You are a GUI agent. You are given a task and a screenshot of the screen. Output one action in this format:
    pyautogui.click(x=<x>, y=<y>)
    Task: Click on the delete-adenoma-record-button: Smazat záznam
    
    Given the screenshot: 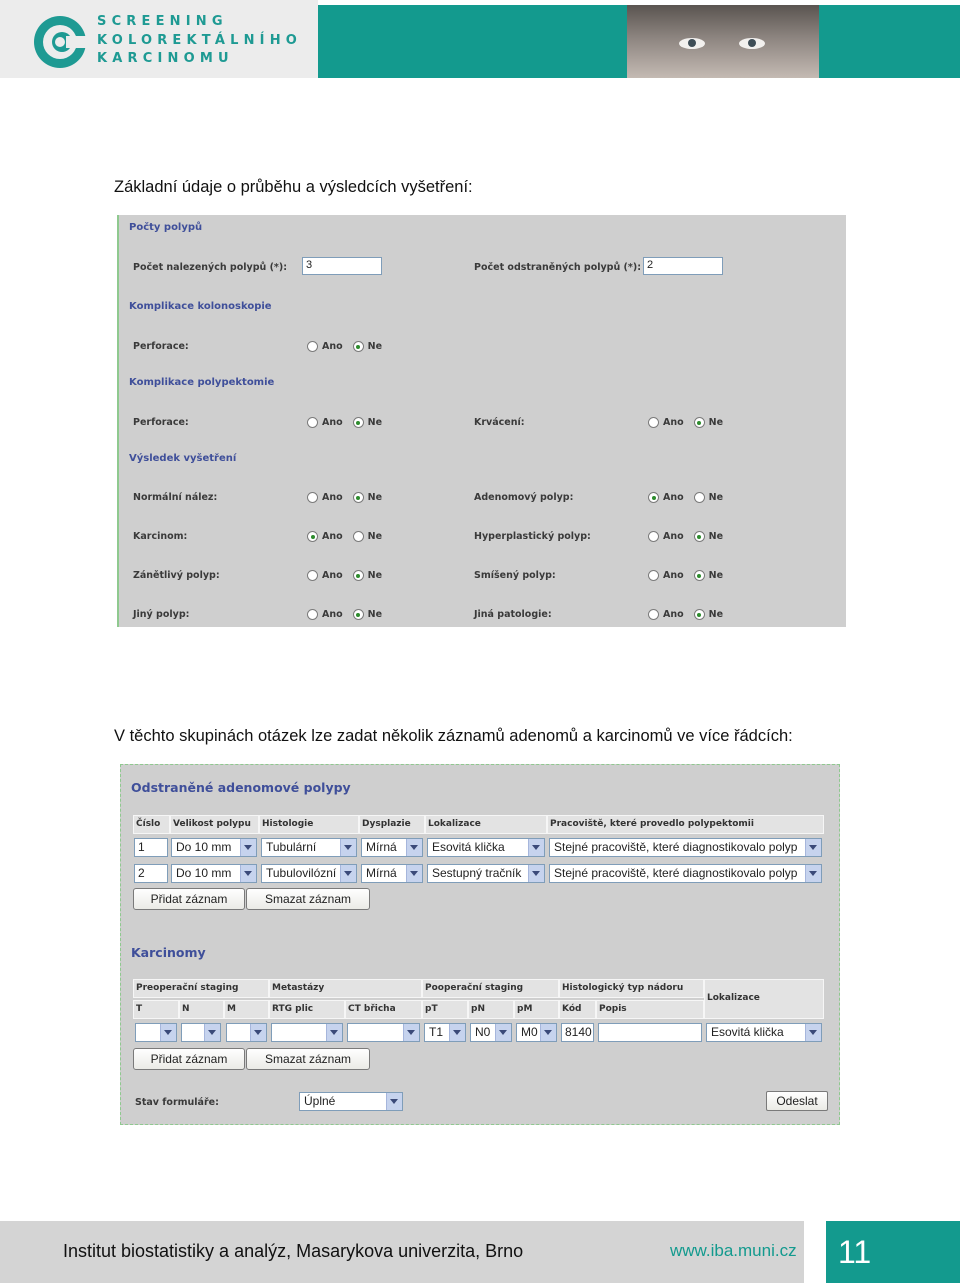 What is the action you would take?
    pyautogui.click(x=308, y=899)
    